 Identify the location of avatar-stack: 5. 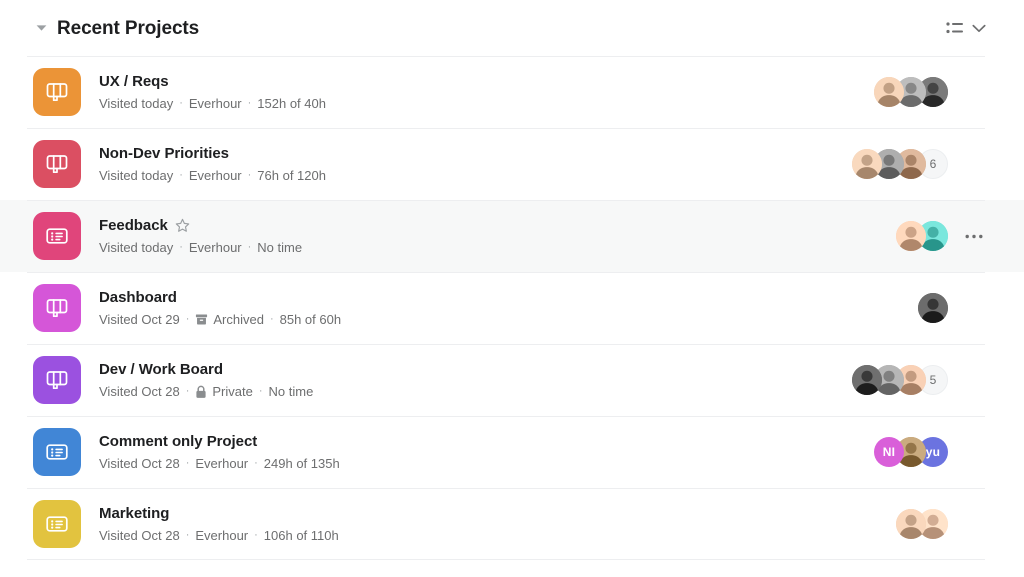
(900, 380).